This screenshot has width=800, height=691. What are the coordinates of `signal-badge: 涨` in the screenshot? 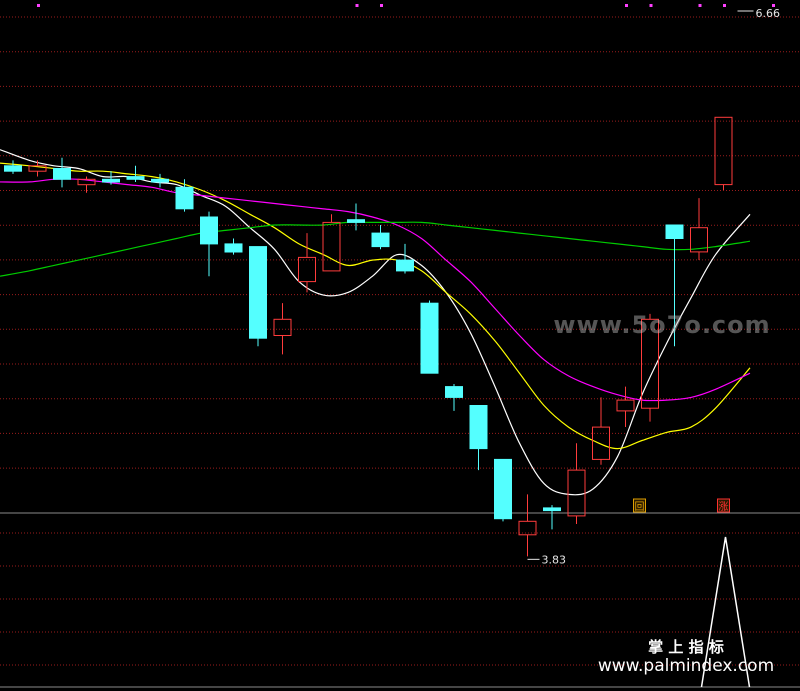 It's located at (723, 505).